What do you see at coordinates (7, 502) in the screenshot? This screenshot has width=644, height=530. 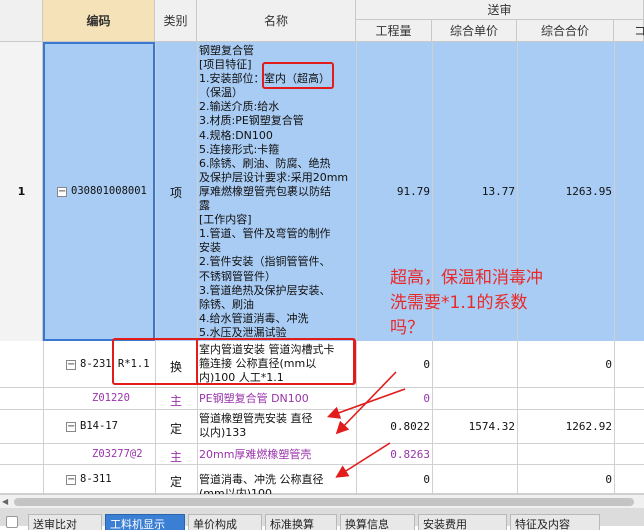 I see `scroll-left-arrow: ◀` at bounding box center [7, 502].